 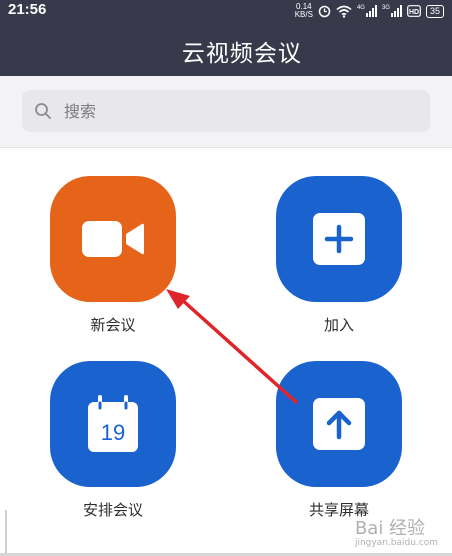 What do you see at coordinates (113, 325) in the screenshot?
I see `new-meeting-label: 新会议` at bounding box center [113, 325].